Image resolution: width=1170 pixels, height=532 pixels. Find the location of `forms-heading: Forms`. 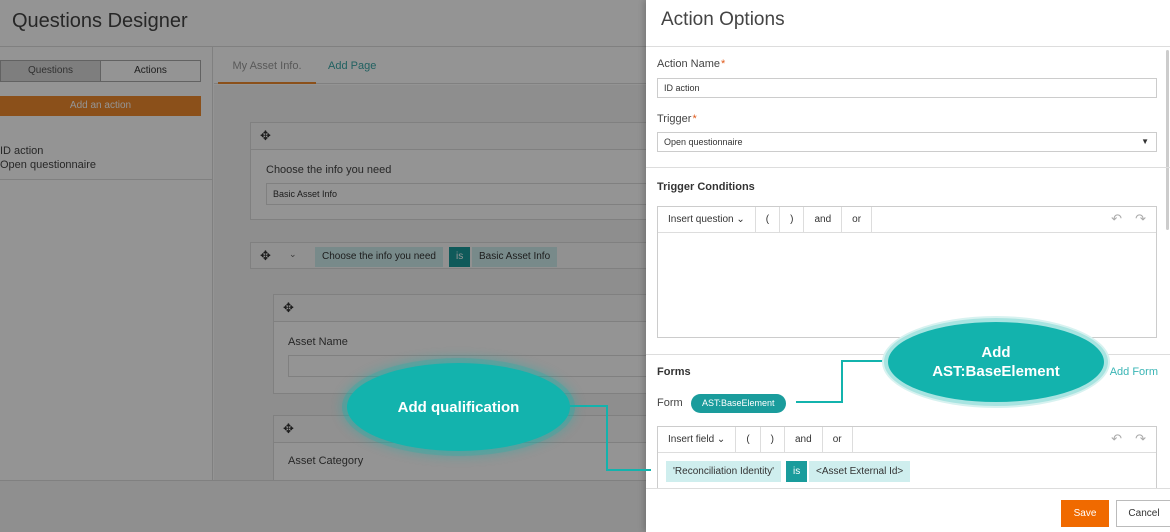

forms-heading: Forms is located at coordinates (674, 372).